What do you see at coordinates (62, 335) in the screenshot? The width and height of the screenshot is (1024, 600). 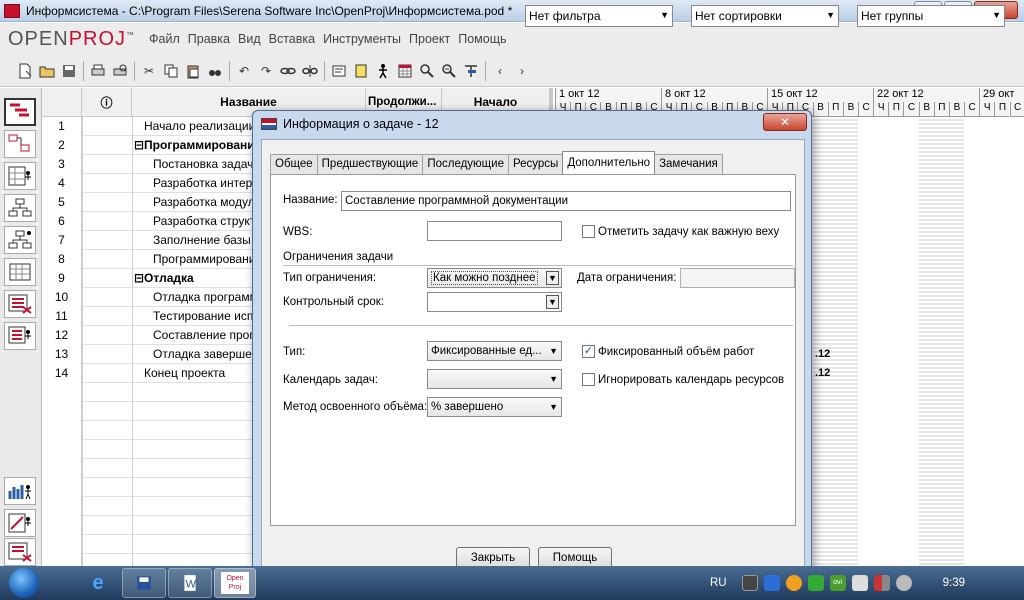 I see `row-number: 12` at bounding box center [62, 335].